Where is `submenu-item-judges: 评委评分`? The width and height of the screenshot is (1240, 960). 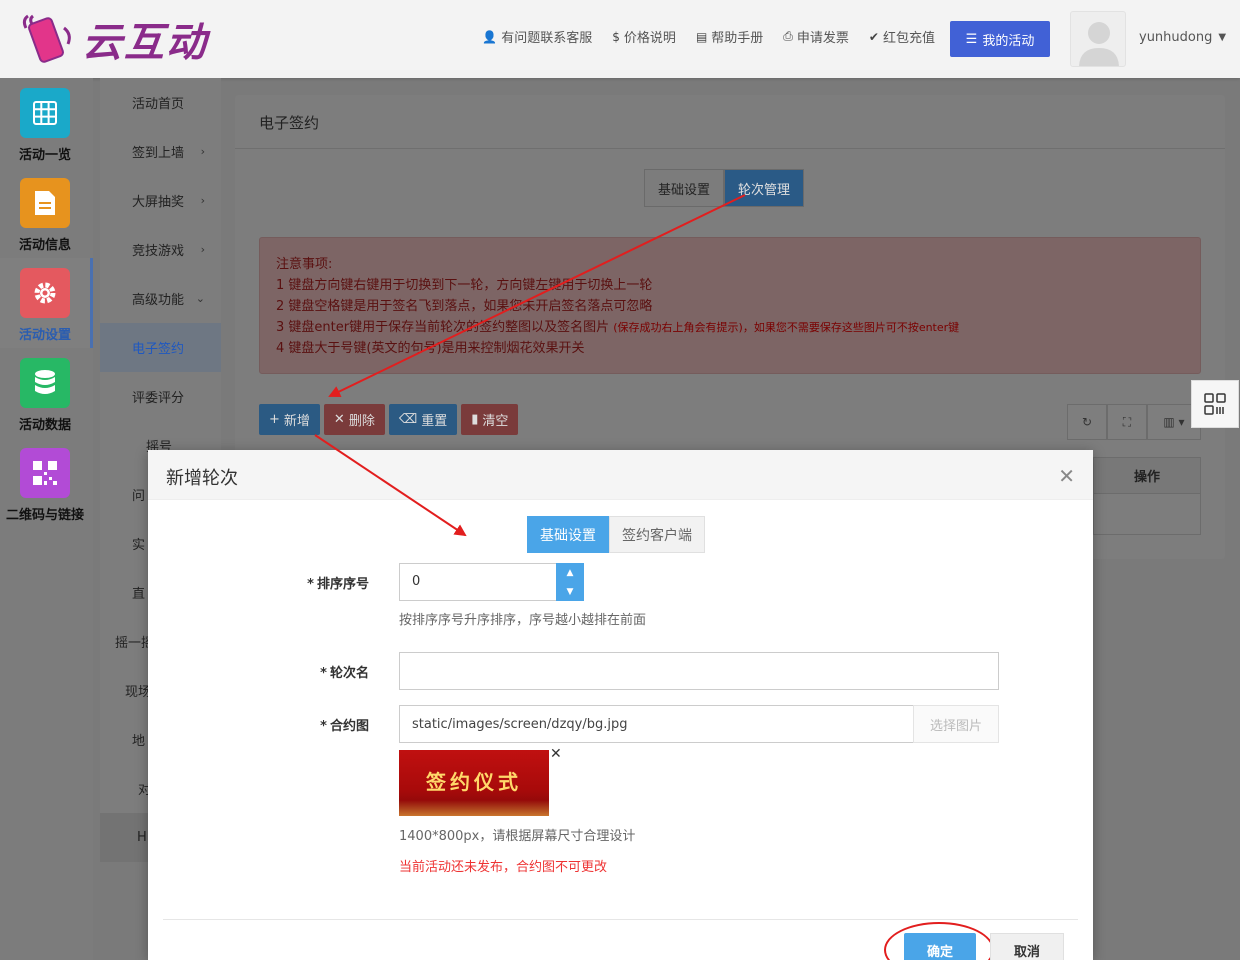 submenu-item-judges: 评委评分 is located at coordinates (160, 396).